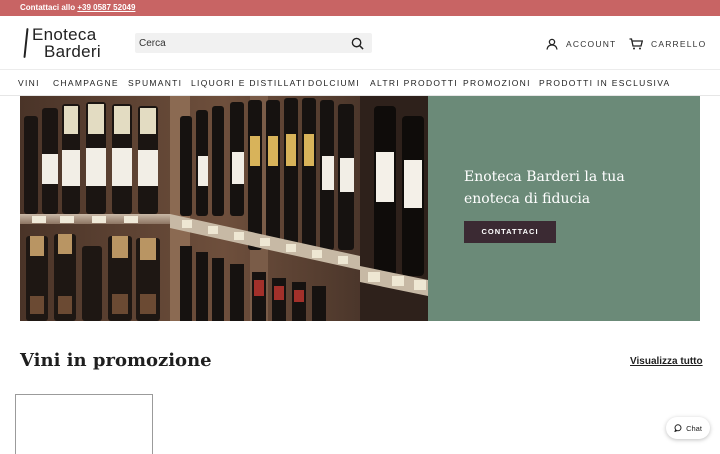 Image resolution: width=720 pixels, height=454 pixels. I want to click on account-link: ACCOUNT, so click(581, 44).